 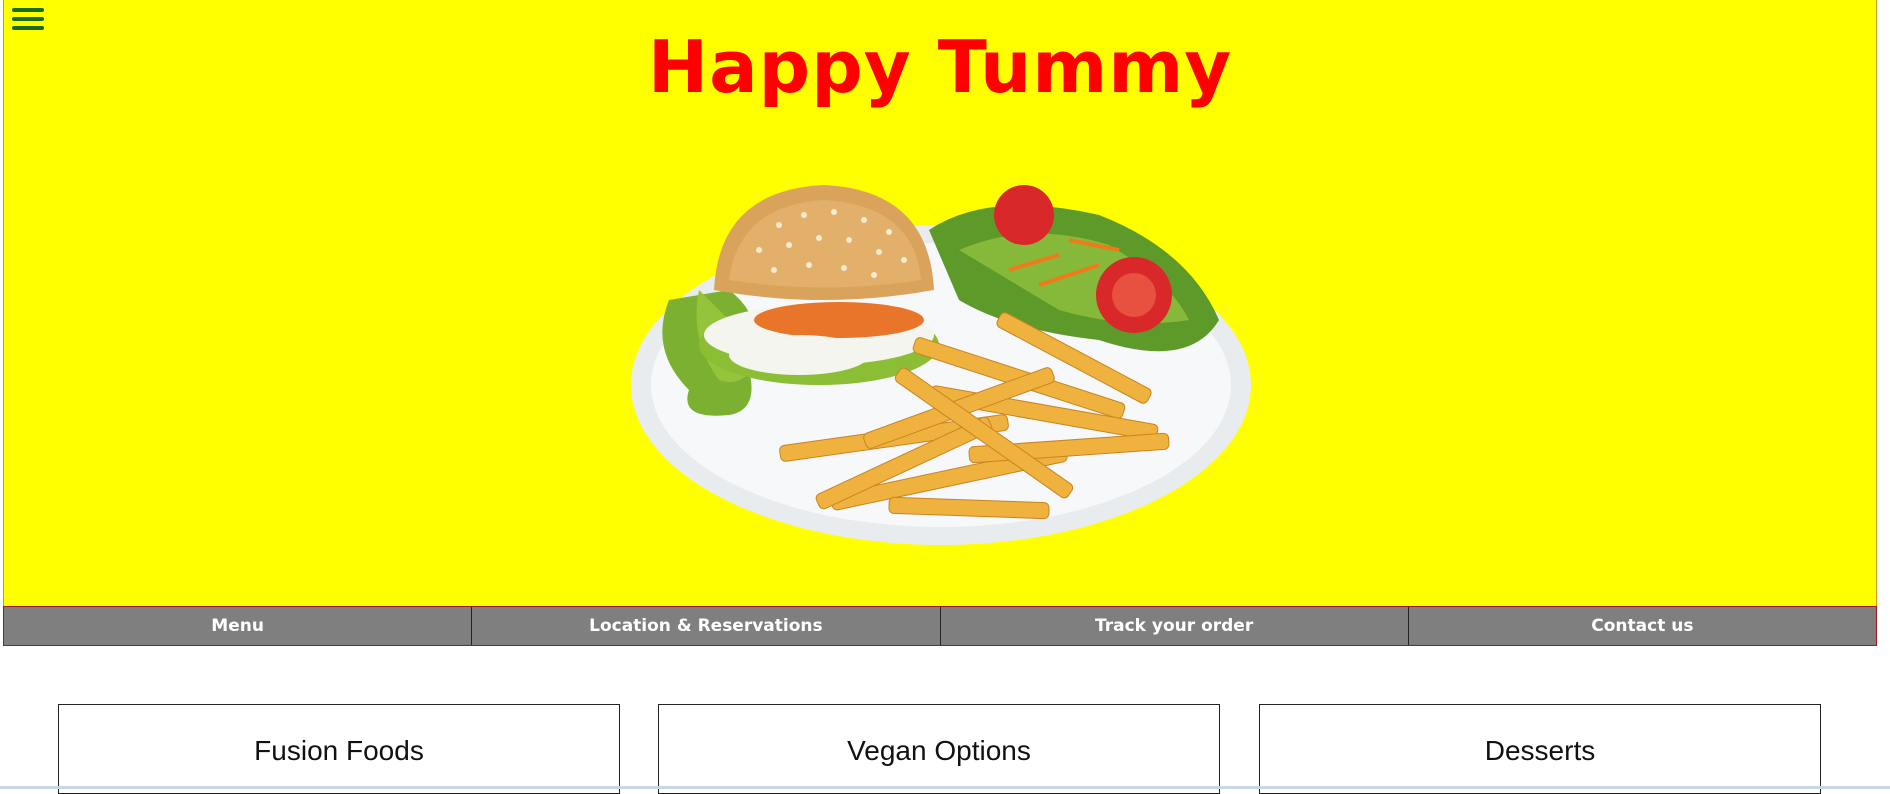 I want to click on nav-item-location-reservations: Location & Reservations, so click(x=706, y=626).